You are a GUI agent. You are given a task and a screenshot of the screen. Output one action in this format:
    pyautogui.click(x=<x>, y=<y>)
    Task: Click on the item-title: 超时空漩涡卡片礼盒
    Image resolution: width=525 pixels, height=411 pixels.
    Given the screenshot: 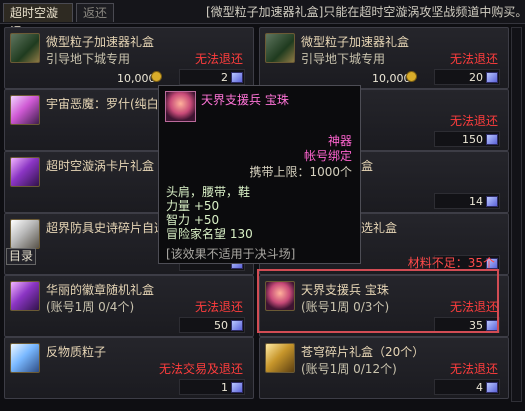 What is the action you would take?
    pyautogui.click(x=100, y=166)
    